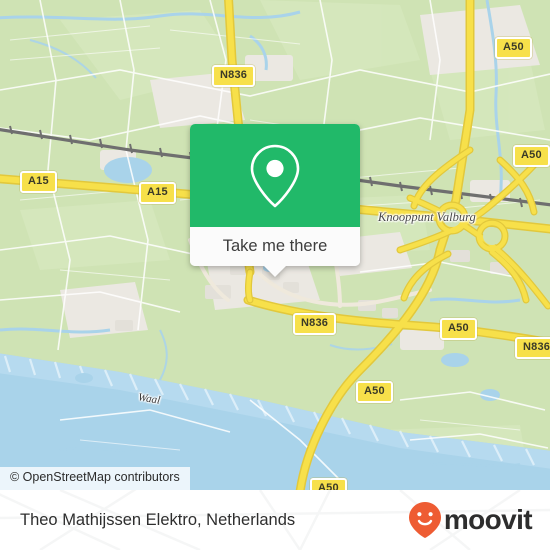 This screenshot has width=550, height=550. Describe the element at coordinates (424, 520) in the screenshot. I see `moovit-smiley-pin-icon` at that location.